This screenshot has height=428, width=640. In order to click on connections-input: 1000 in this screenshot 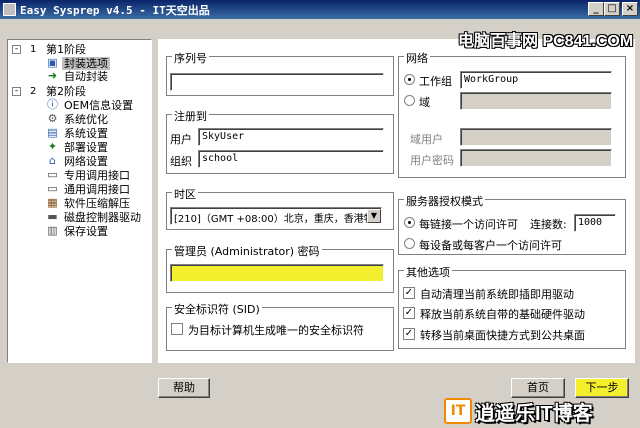, I will do `click(595, 223)`.